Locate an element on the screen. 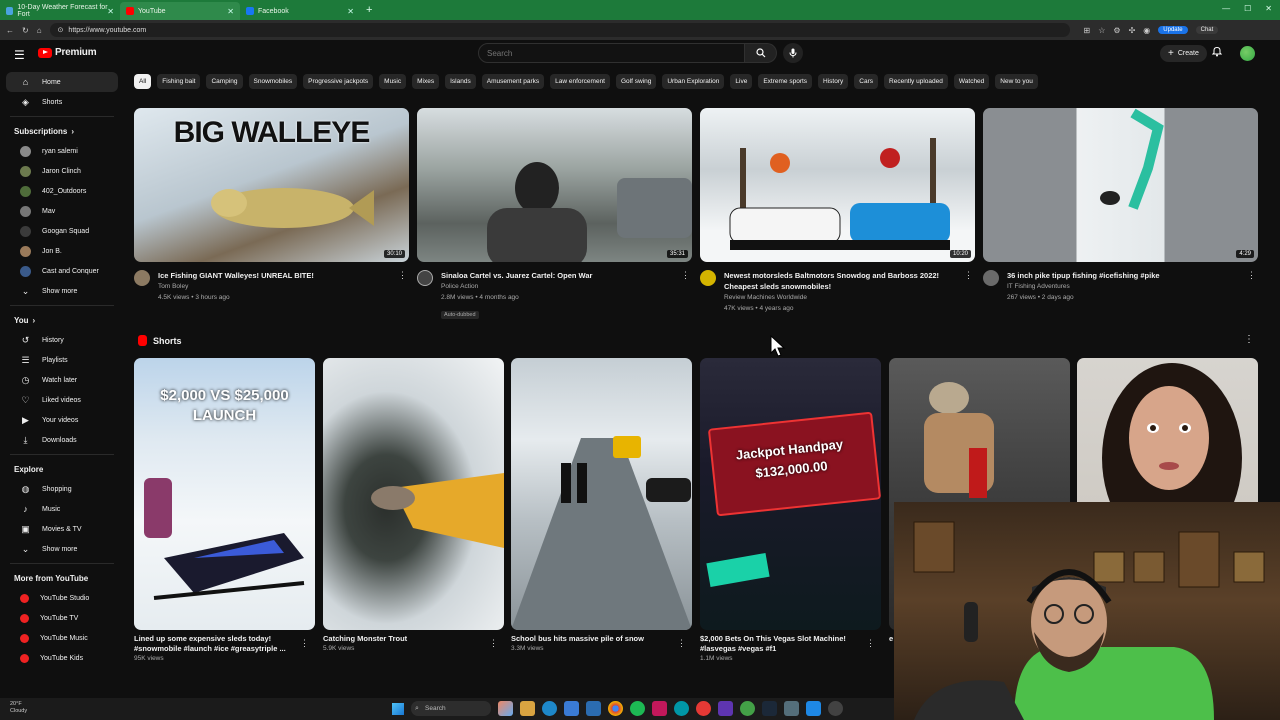 The width and height of the screenshot is (1280, 720). back-icon: ← is located at coordinates (10, 30).